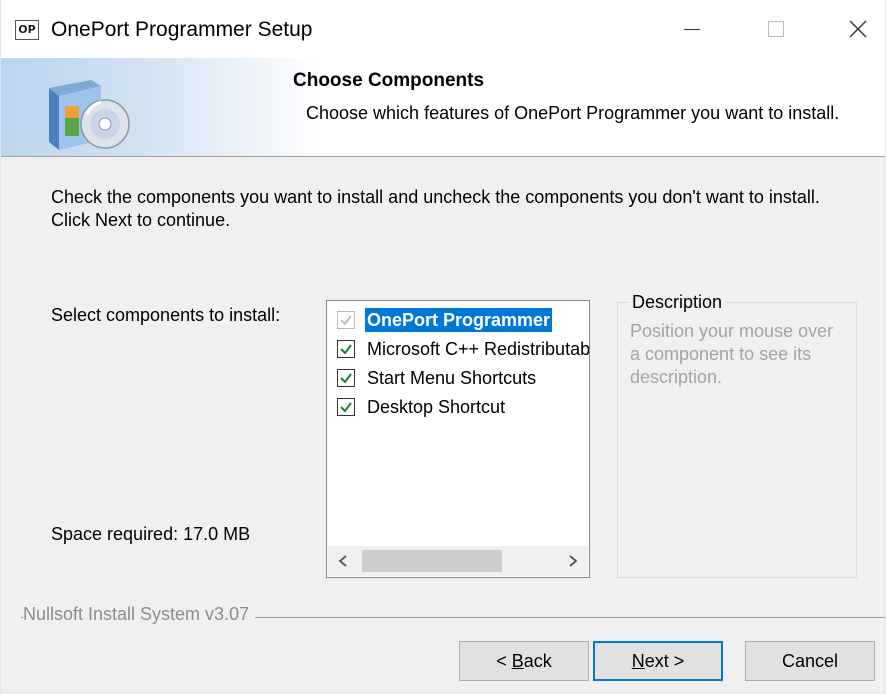 The height and width of the screenshot is (694, 886). What do you see at coordinates (166, 315) in the screenshot?
I see `select-components-label: Select components to install:` at bounding box center [166, 315].